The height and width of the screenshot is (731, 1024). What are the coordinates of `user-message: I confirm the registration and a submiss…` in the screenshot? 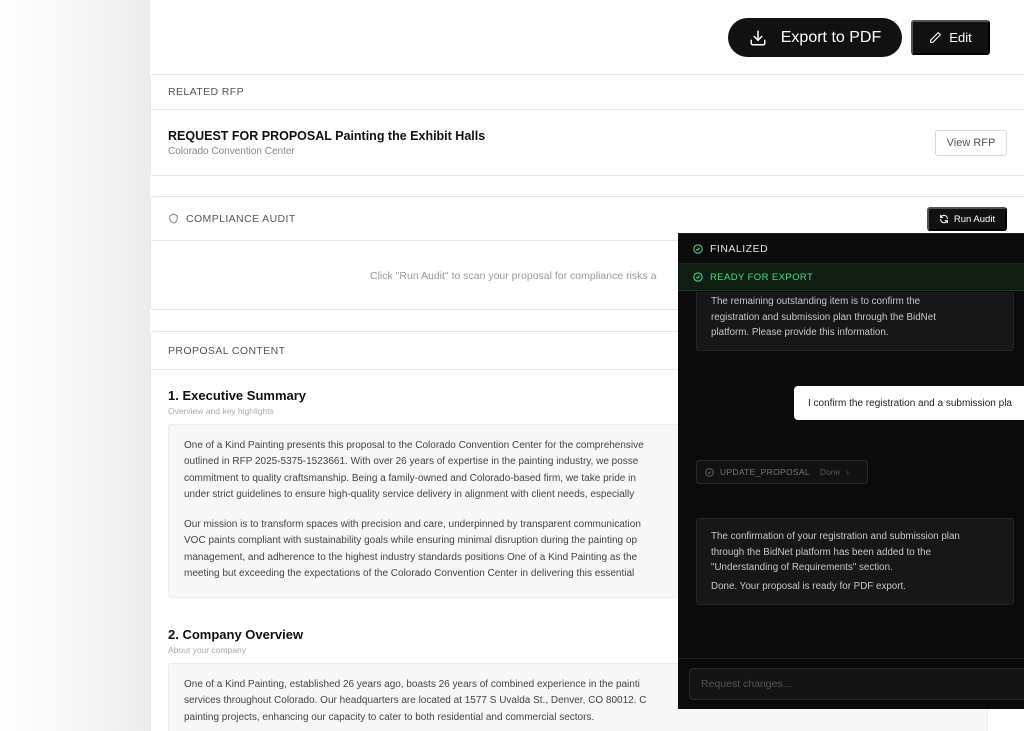 It's located at (909, 403).